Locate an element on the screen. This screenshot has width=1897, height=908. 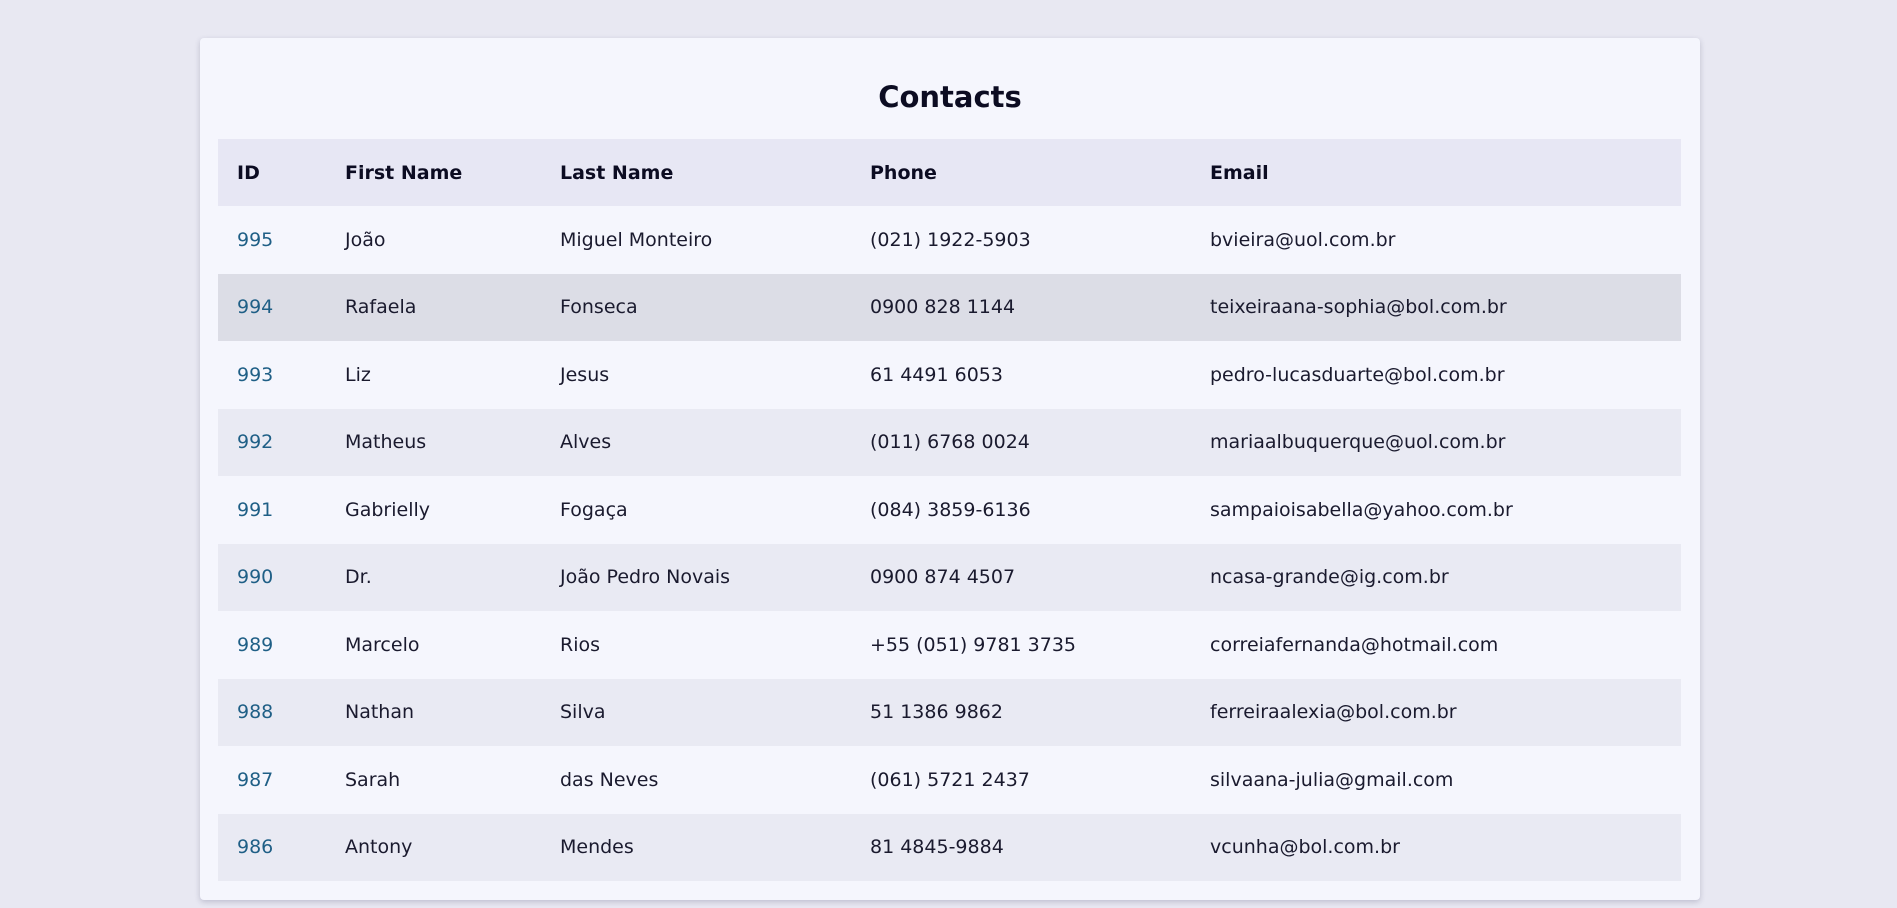
phone-cell: 0900 828 1144 is located at coordinates (943, 307).